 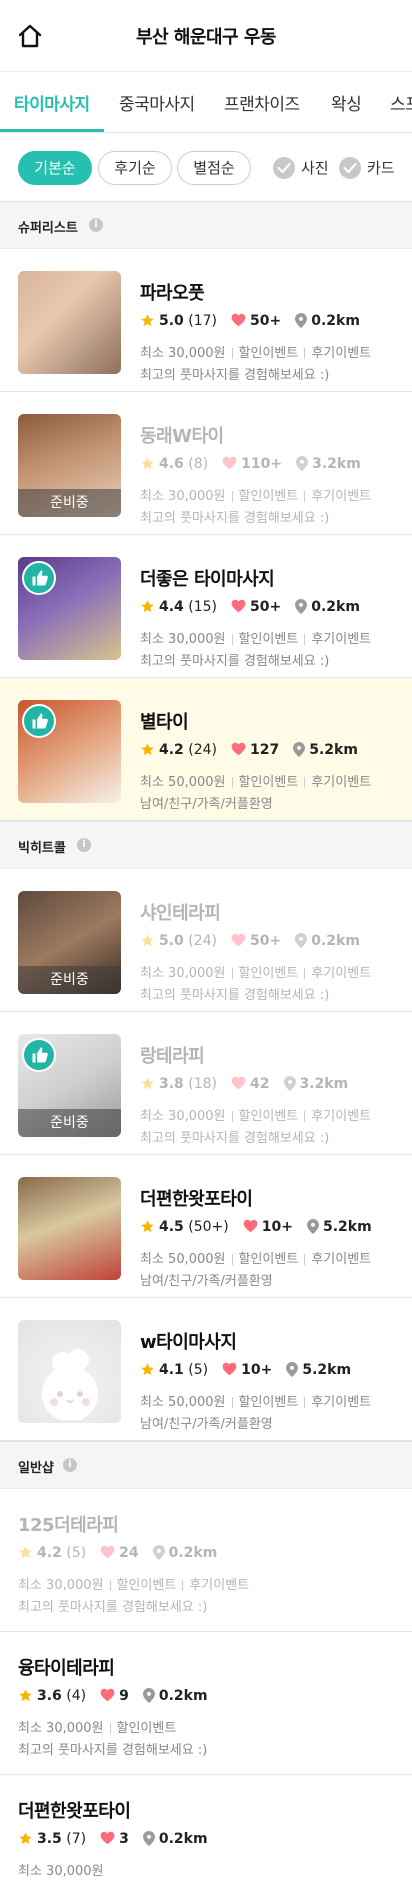 I want to click on min-price: 최소 50,000원, so click(x=183, y=782).